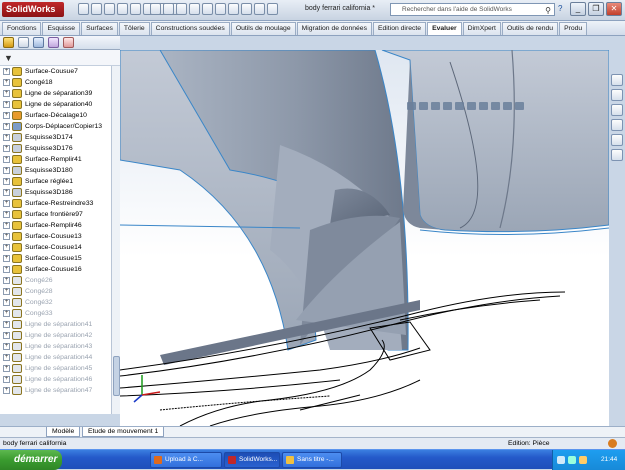  What do you see at coordinates (59, 335) in the screenshot?
I see `tree-item: + Ligne de séparation42` at bounding box center [59, 335].